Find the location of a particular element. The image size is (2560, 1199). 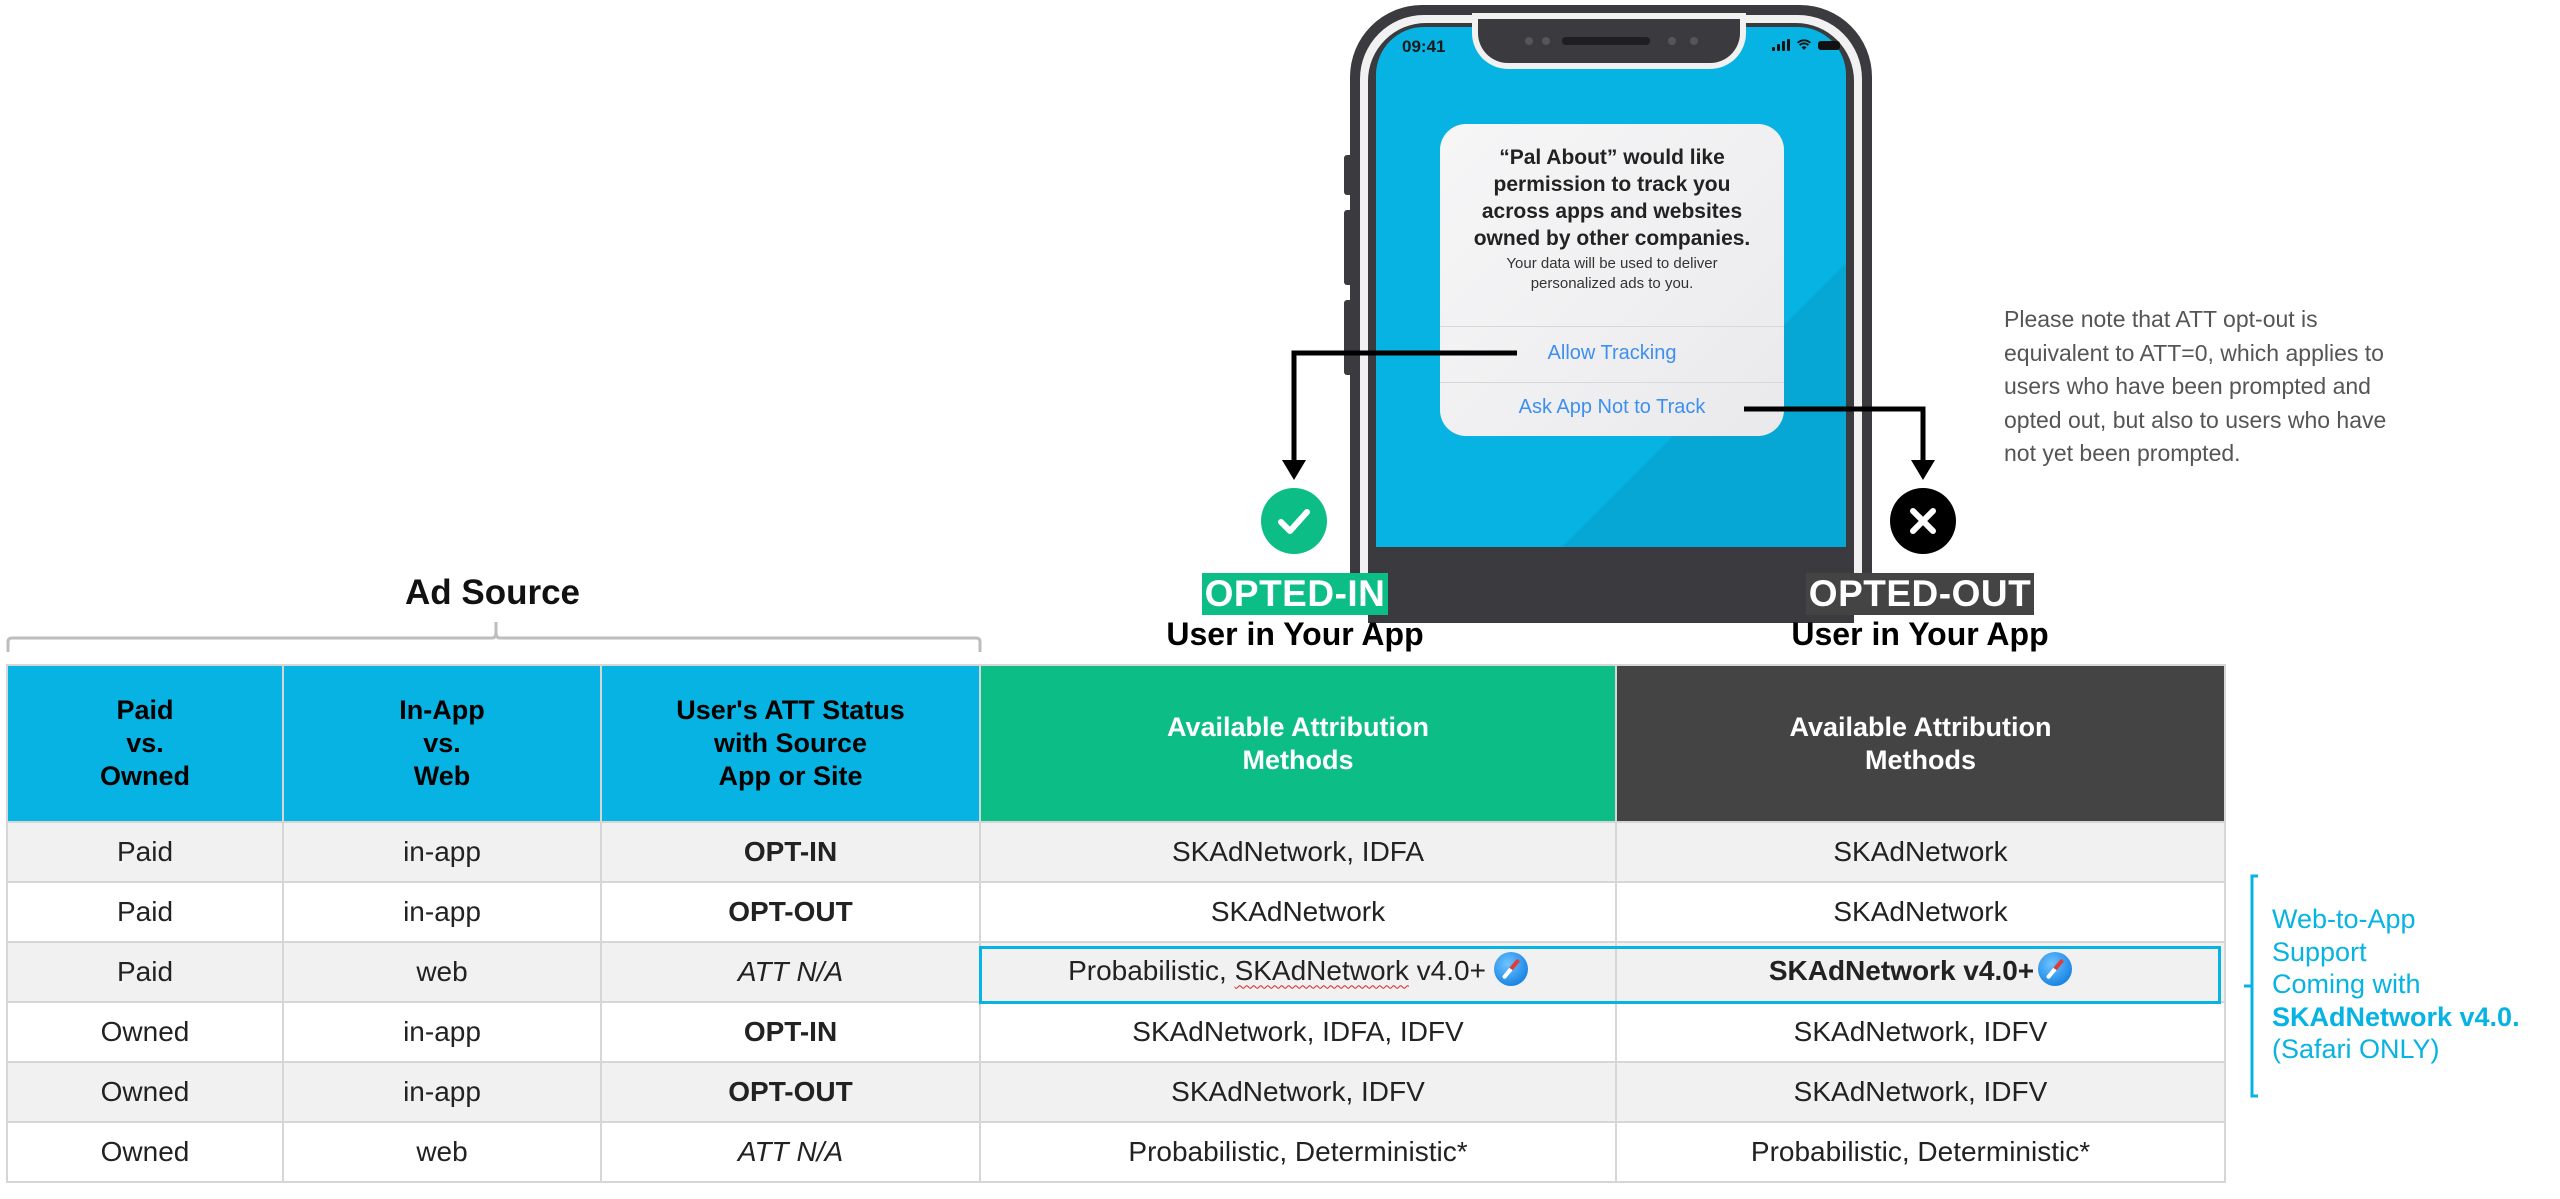

callout-bracket is located at coordinates (2251, 986).